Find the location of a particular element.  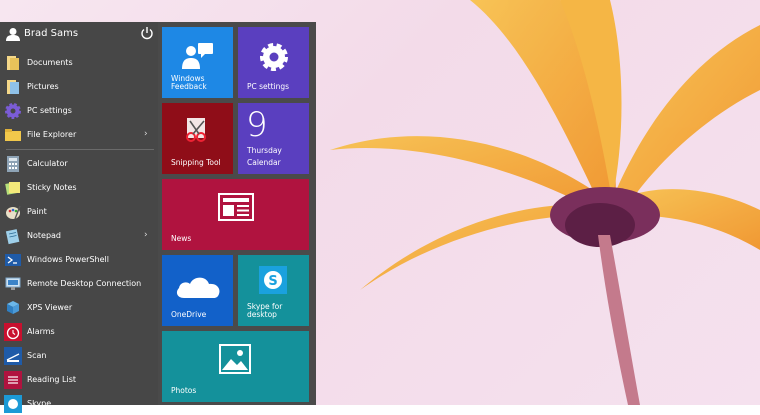

menu-divider is located at coordinates (80, 149).